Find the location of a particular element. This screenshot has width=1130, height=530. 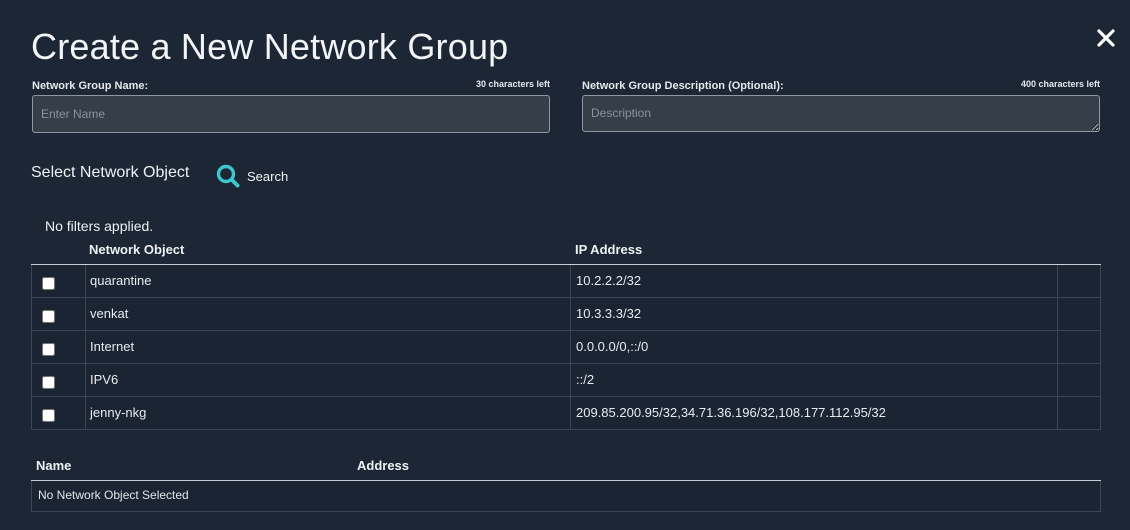

network-object-name: IPV6 is located at coordinates (104, 379).